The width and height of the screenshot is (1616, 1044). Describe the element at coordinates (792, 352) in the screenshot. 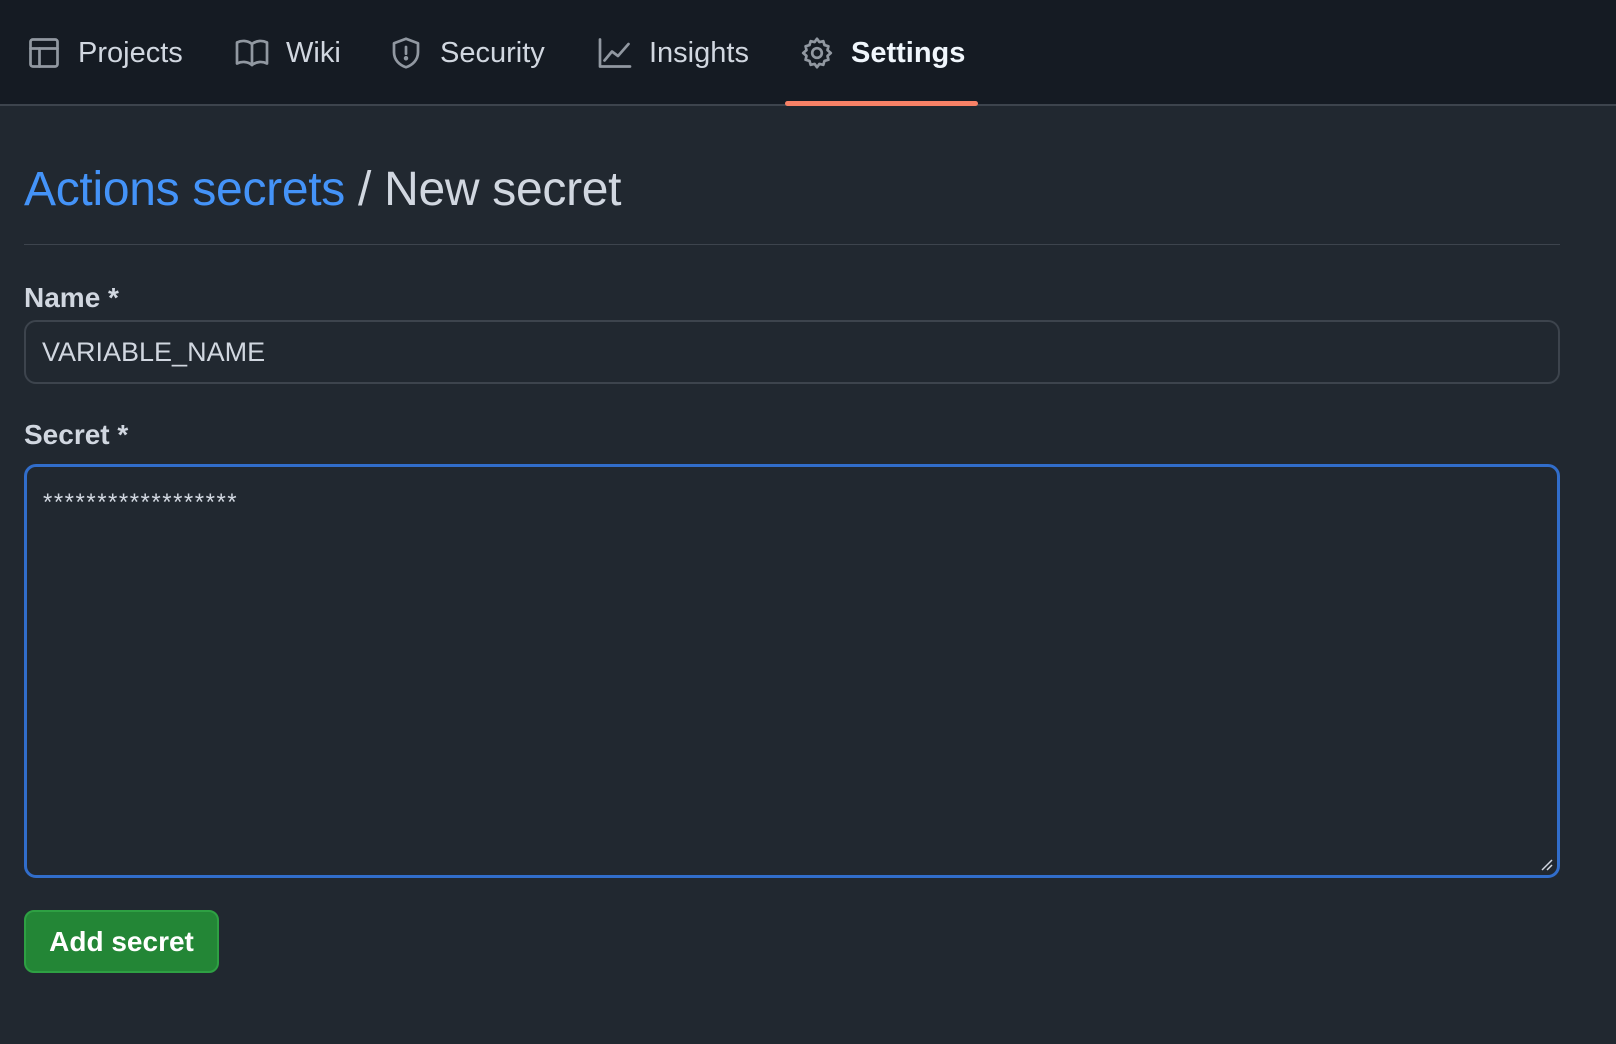

I see `name-input: VARIABLE_NAME` at that location.